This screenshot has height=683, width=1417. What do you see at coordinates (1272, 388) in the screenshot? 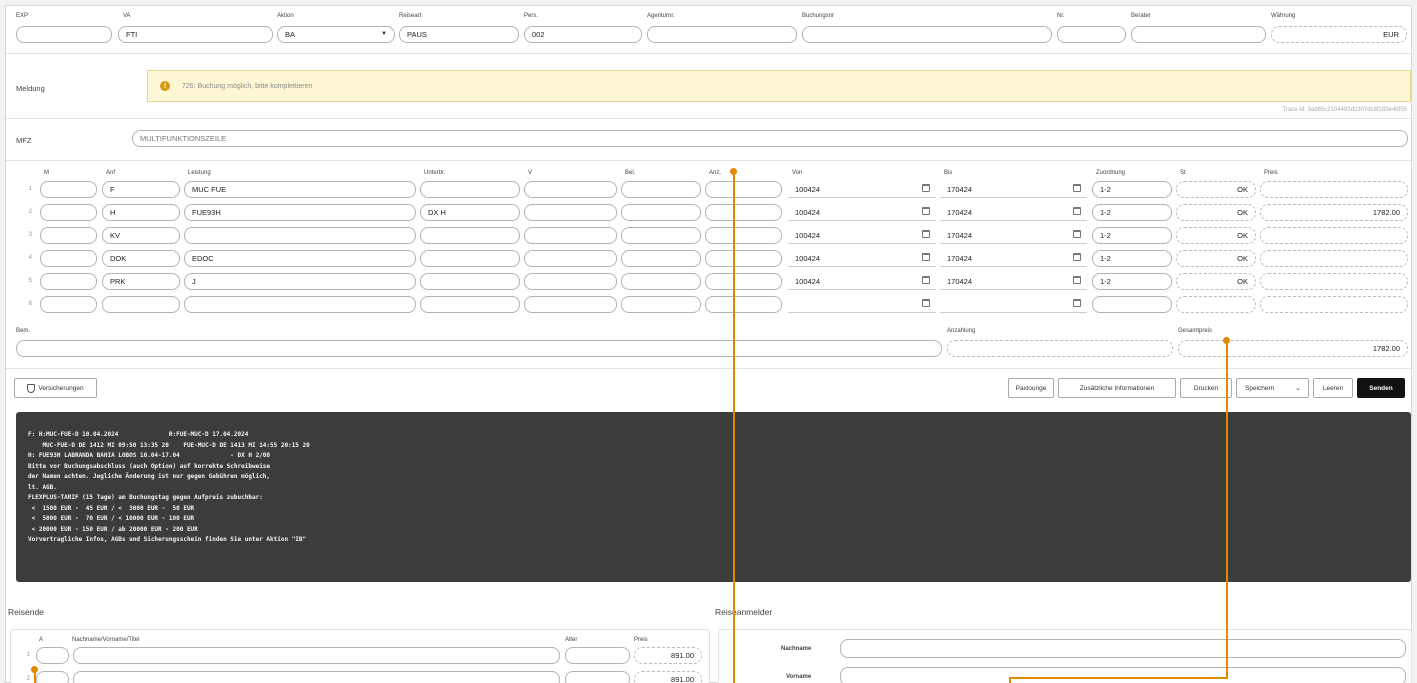
I see `speichern-button: Speichern ⌄` at bounding box center [1272, 388].